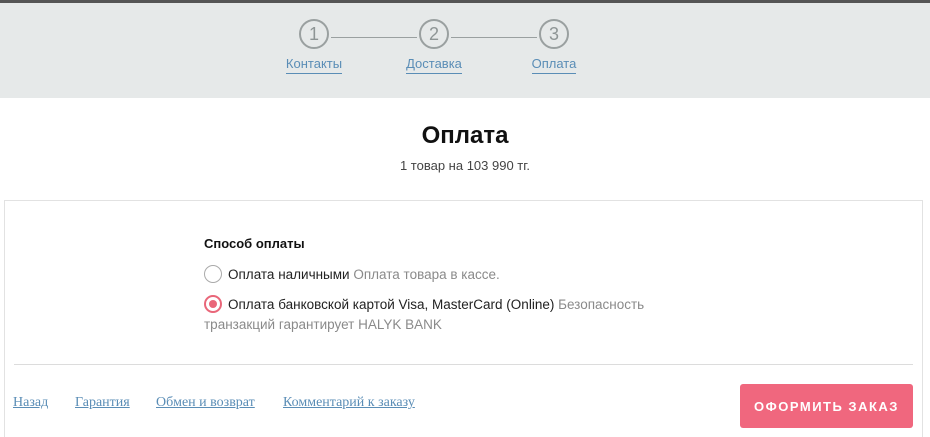  Describe the element at coordinates (426, 274) in the screenshot. I see `option-description: Оплата товара в кассе.` at that location.